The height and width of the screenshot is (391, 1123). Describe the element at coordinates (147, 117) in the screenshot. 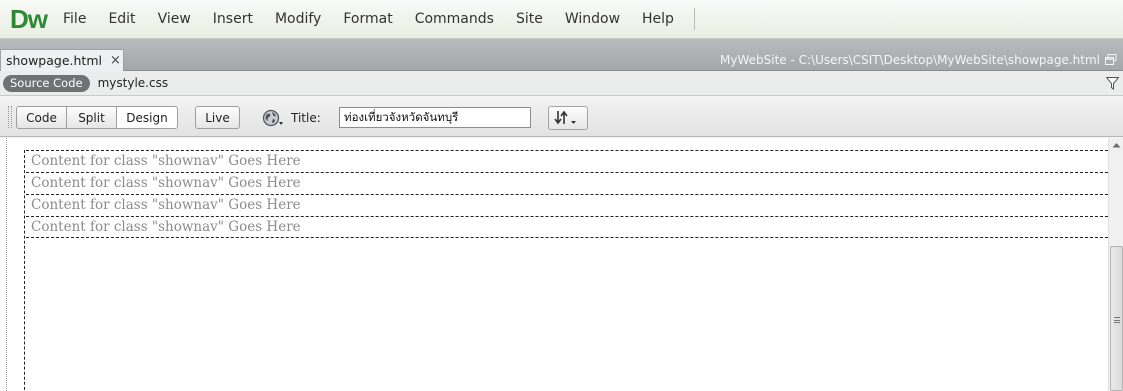

I see `design-view-button: Design` at that location.